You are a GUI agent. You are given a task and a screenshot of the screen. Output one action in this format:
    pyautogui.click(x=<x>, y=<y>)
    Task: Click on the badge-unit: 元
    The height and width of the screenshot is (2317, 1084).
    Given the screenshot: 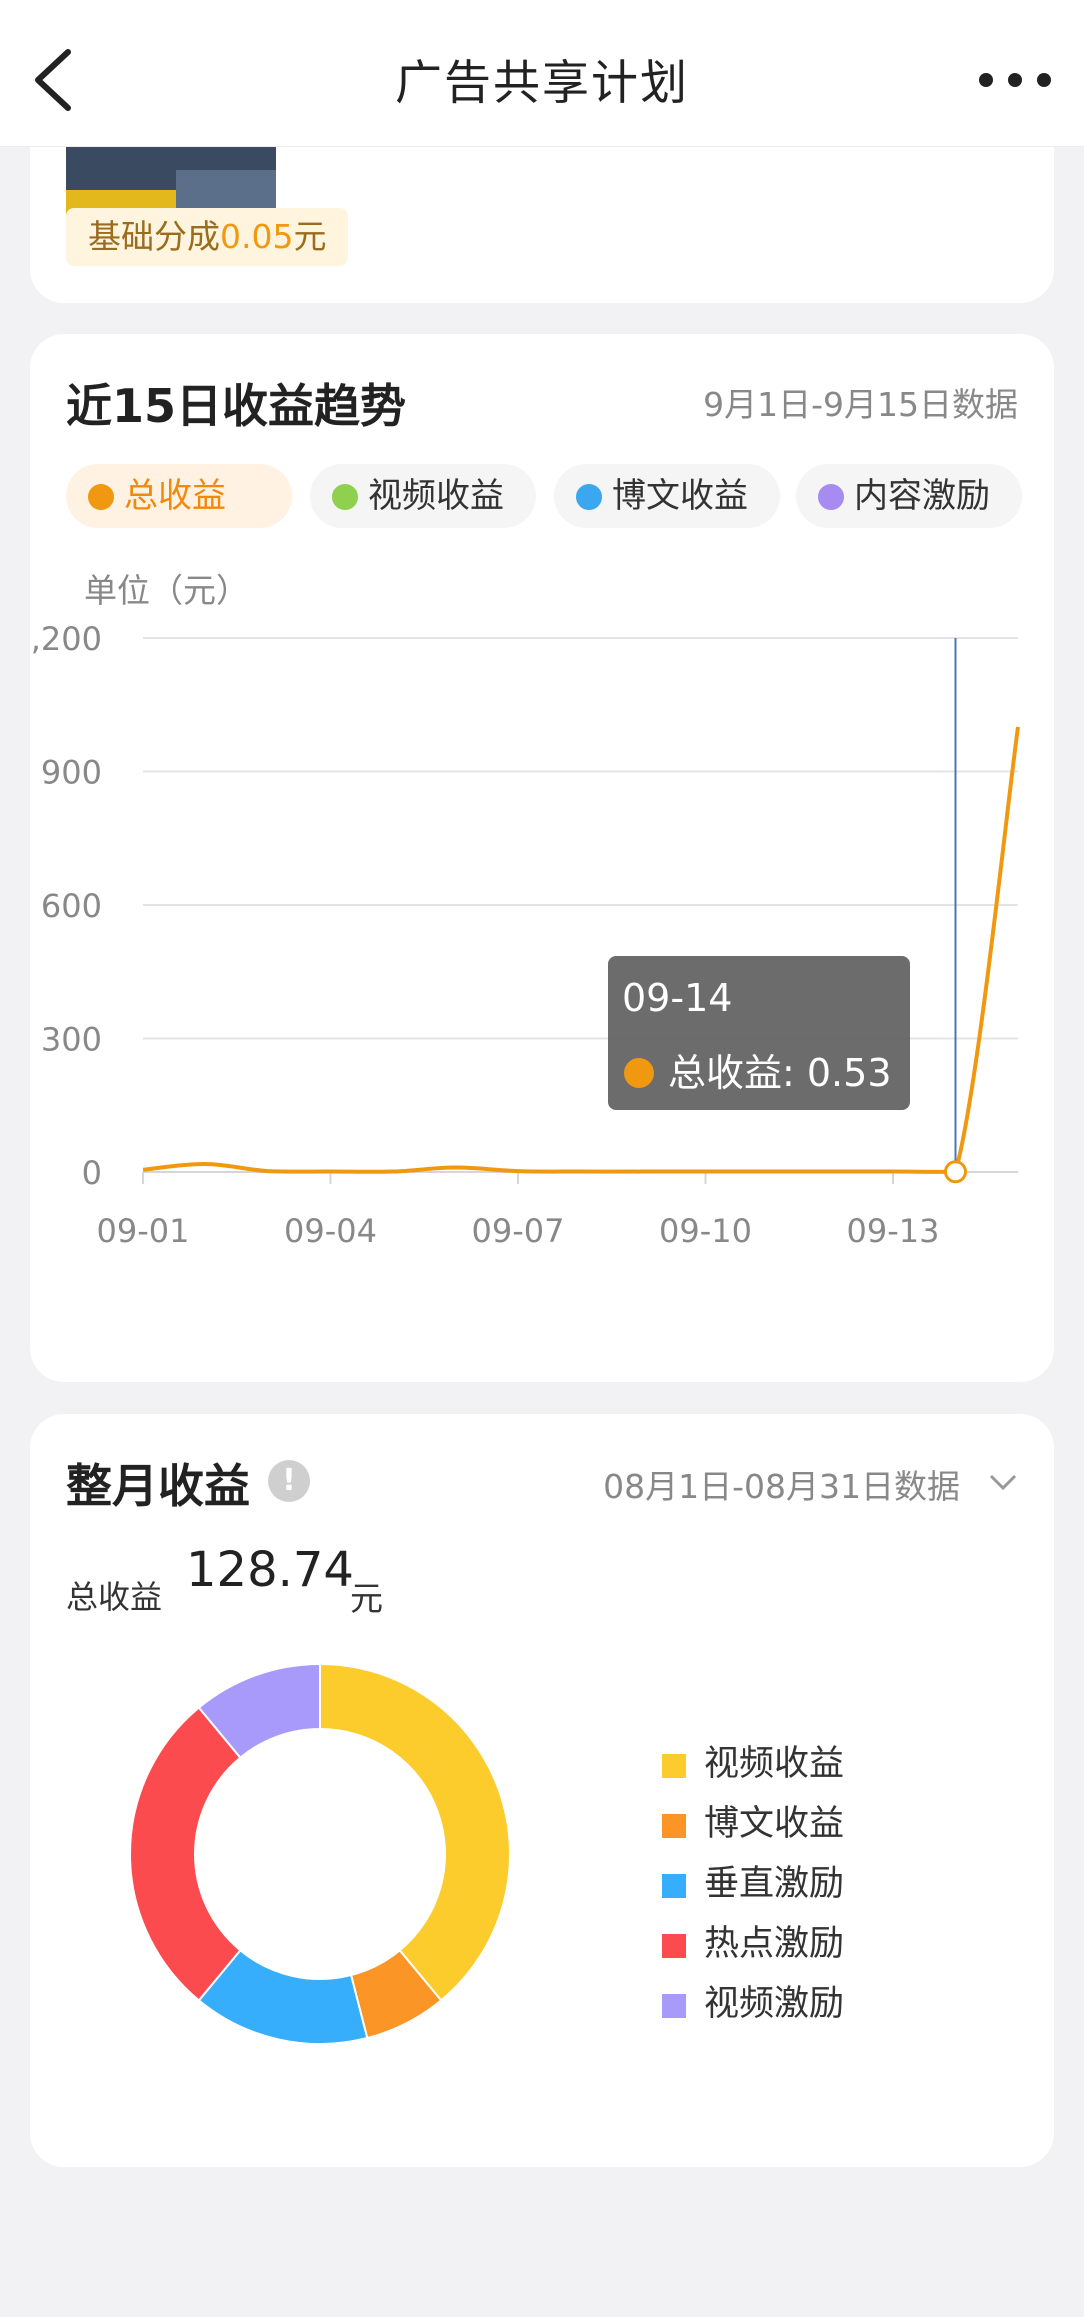 What is the action you would take?
    pyautogui.click(x=310, y=236)
    